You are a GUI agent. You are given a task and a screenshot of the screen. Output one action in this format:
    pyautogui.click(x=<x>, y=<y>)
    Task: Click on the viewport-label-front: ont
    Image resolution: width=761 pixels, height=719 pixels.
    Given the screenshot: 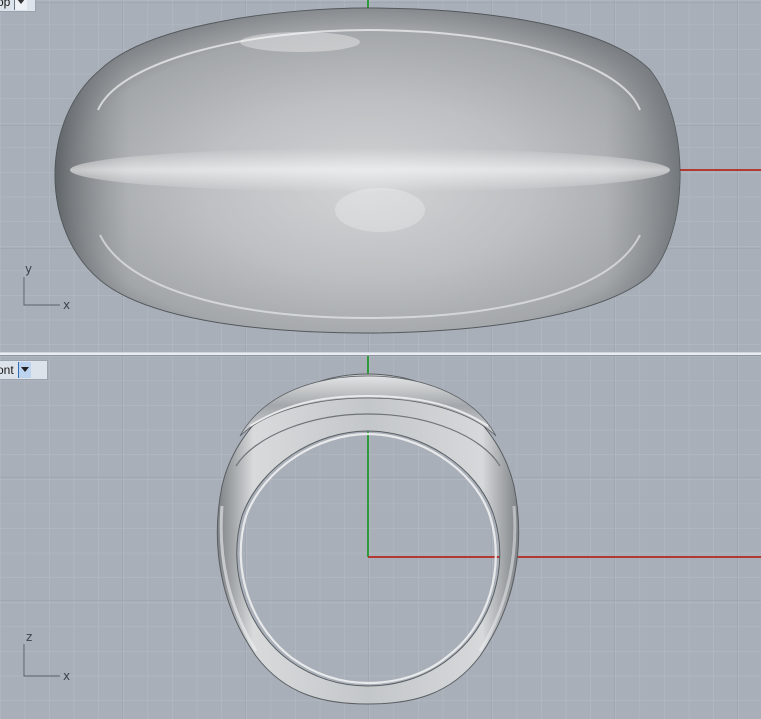 What is the action you would take?
    pyautogui.click(x=7, y=370)
    